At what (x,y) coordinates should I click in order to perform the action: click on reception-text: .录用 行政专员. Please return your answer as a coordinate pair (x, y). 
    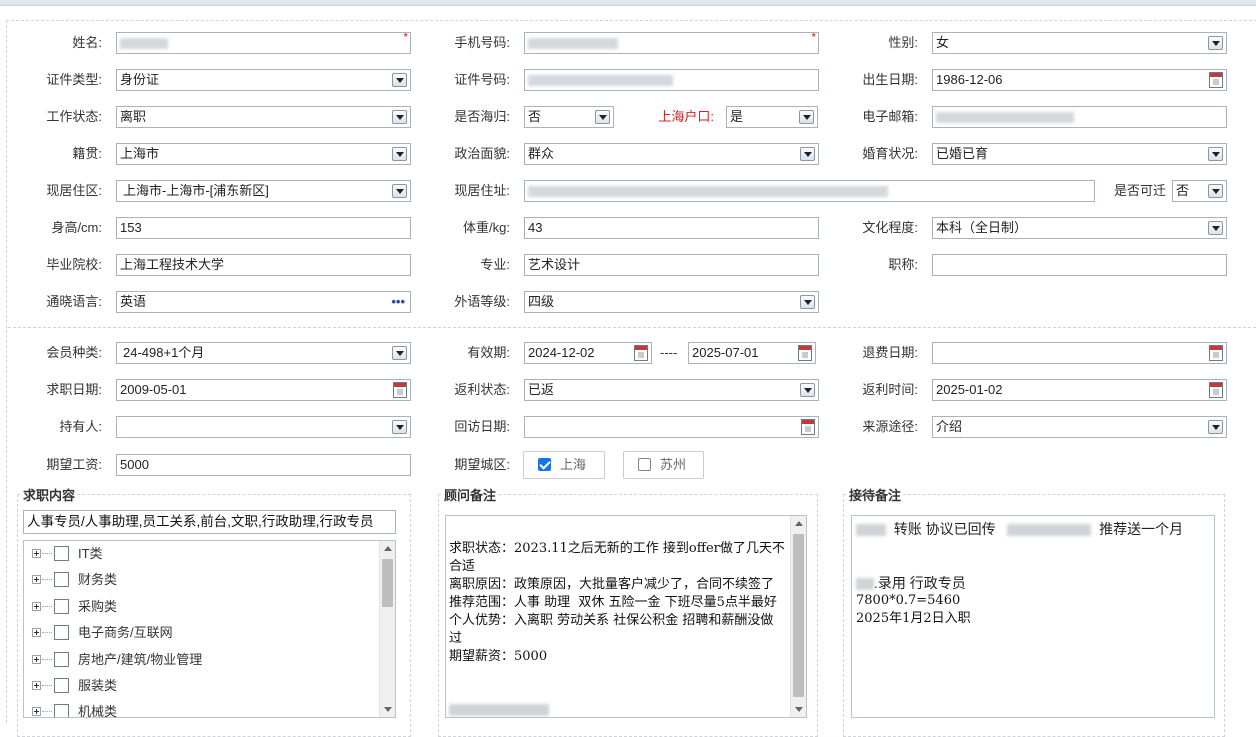
    Looking at the image, I should click on (920, 583).